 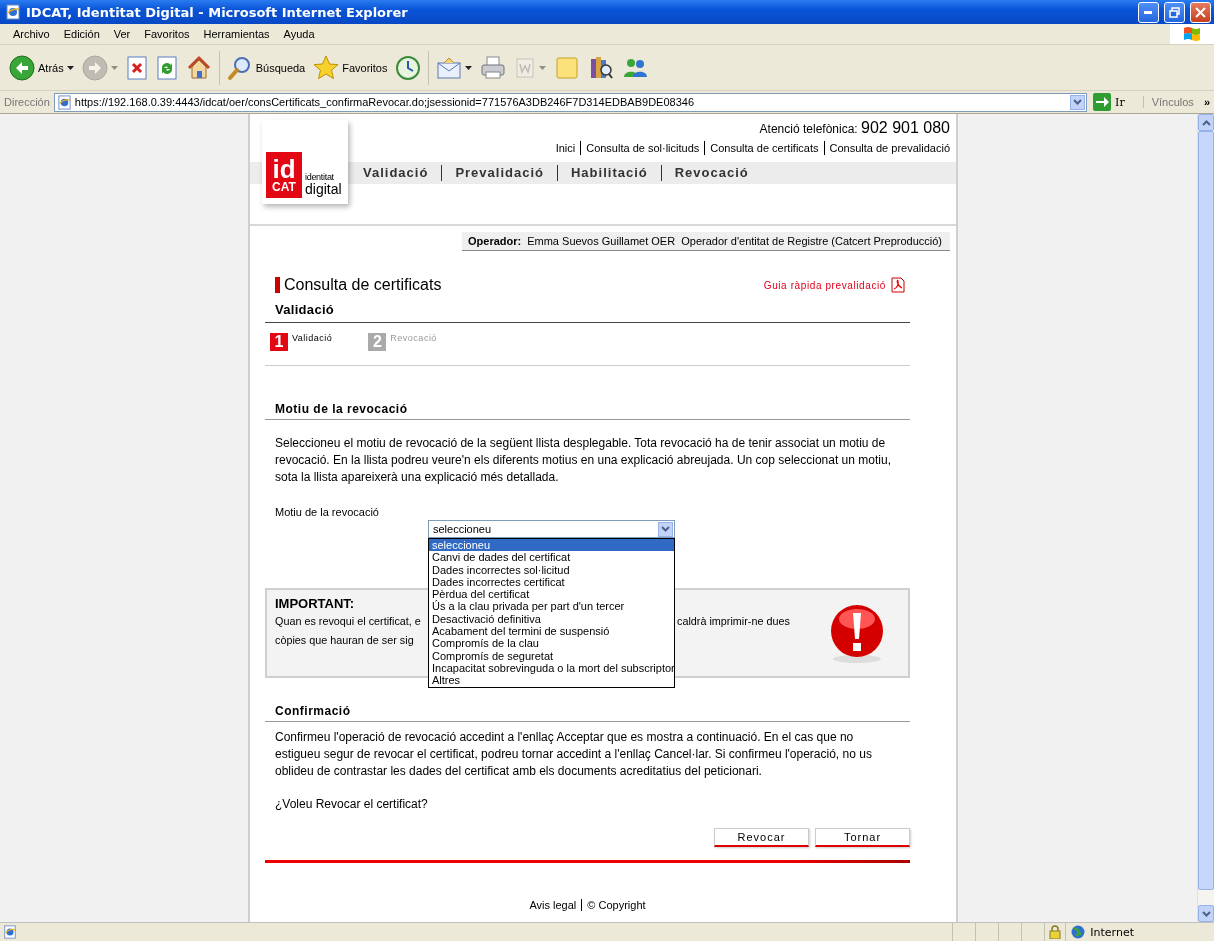 What do you see at coordinates (551, 655) in the screenshot?
I see `dropdown-option: Compromís de seguretat` at bounding box center [551, 655].